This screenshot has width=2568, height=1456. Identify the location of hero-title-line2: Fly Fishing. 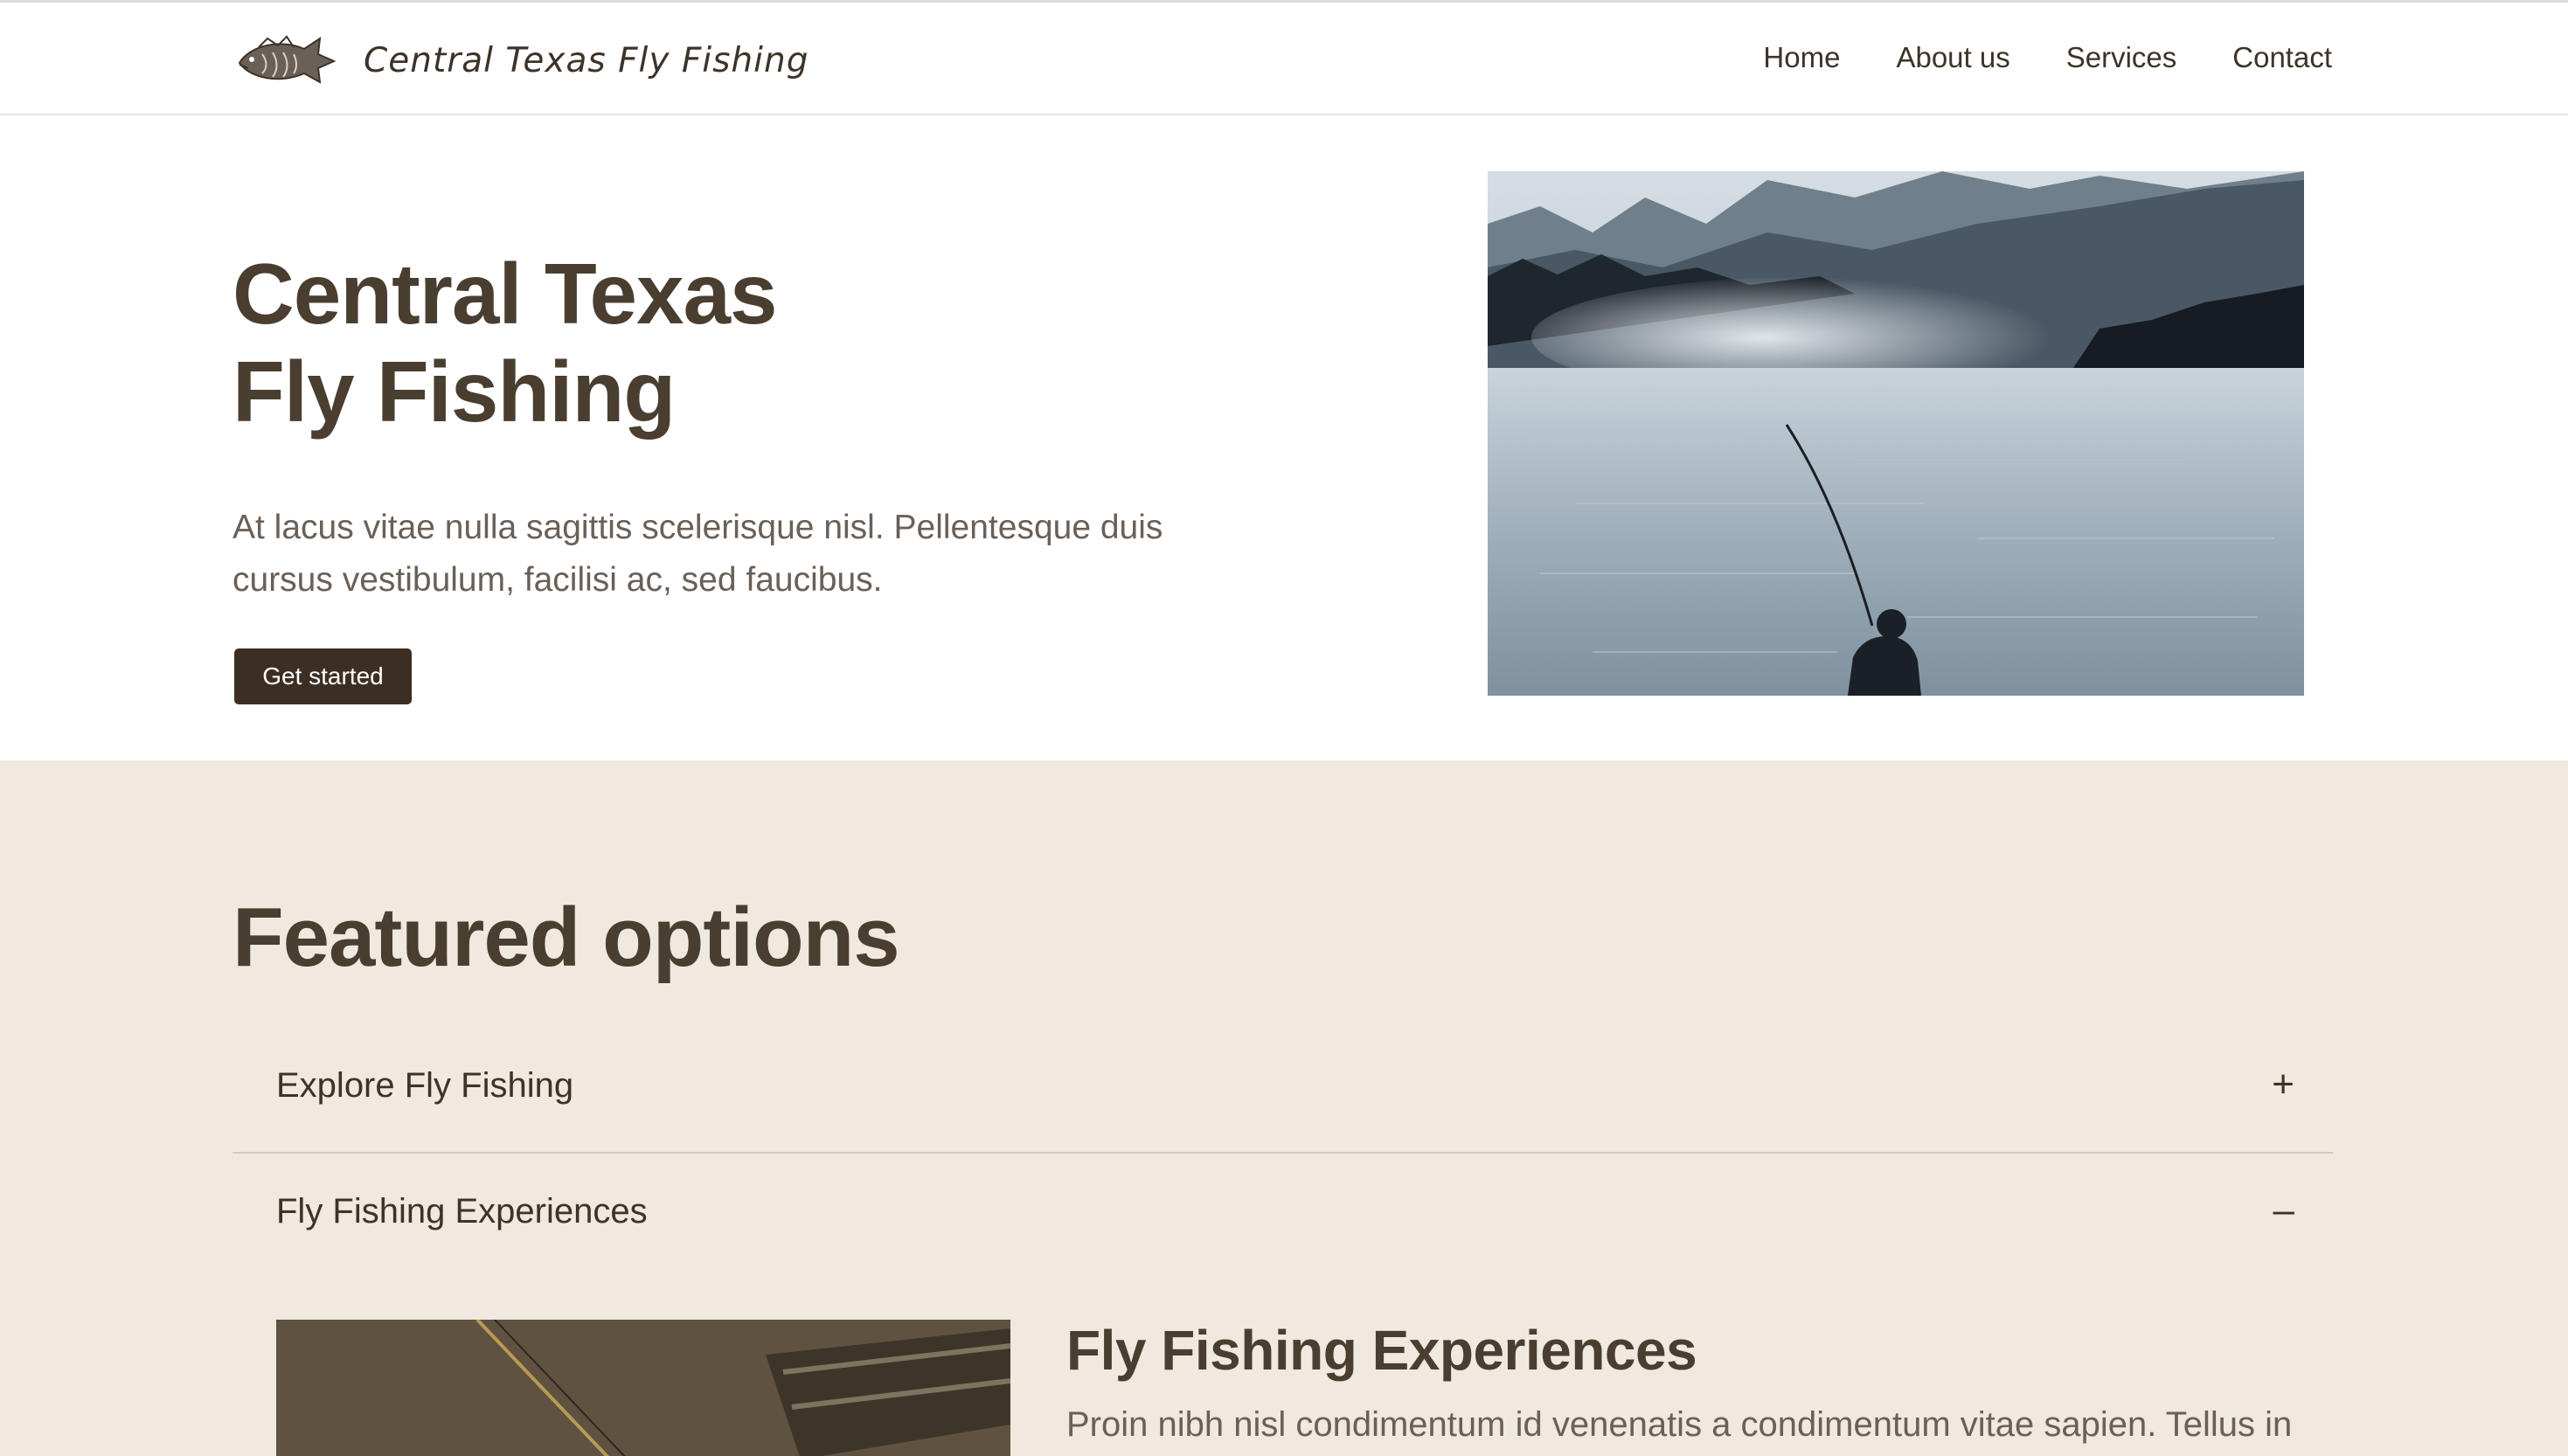
(454, 391).